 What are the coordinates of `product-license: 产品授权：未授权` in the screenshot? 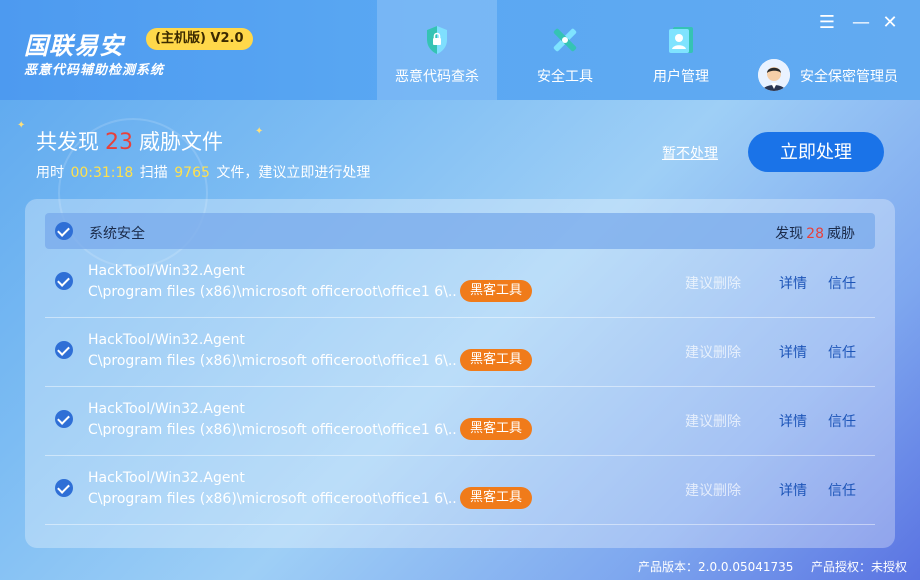 It's located at (859, 567).